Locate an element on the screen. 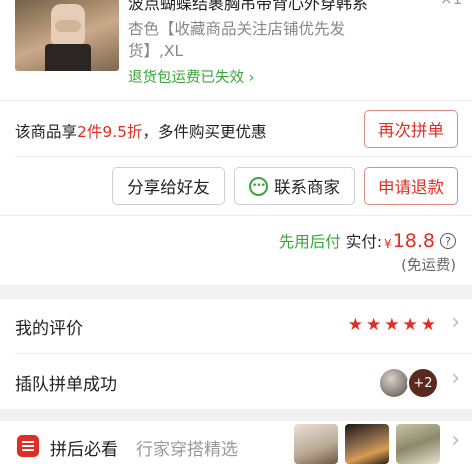  review-label: 我的评价 is located at coordinates (49, 329).